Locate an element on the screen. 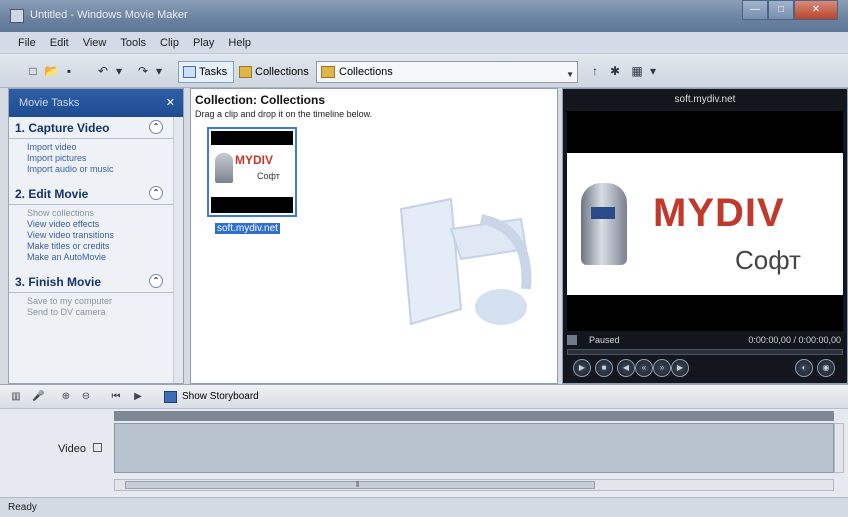 This screenshot has width=848, height=517. tasks-header-title: Movie Tasks is located at coordinates (49, 103).